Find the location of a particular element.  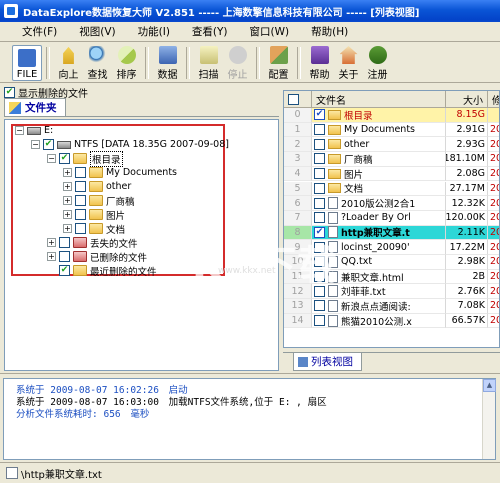

tree-node-my-documents: + My Documents is located at coordinates (120, 172).